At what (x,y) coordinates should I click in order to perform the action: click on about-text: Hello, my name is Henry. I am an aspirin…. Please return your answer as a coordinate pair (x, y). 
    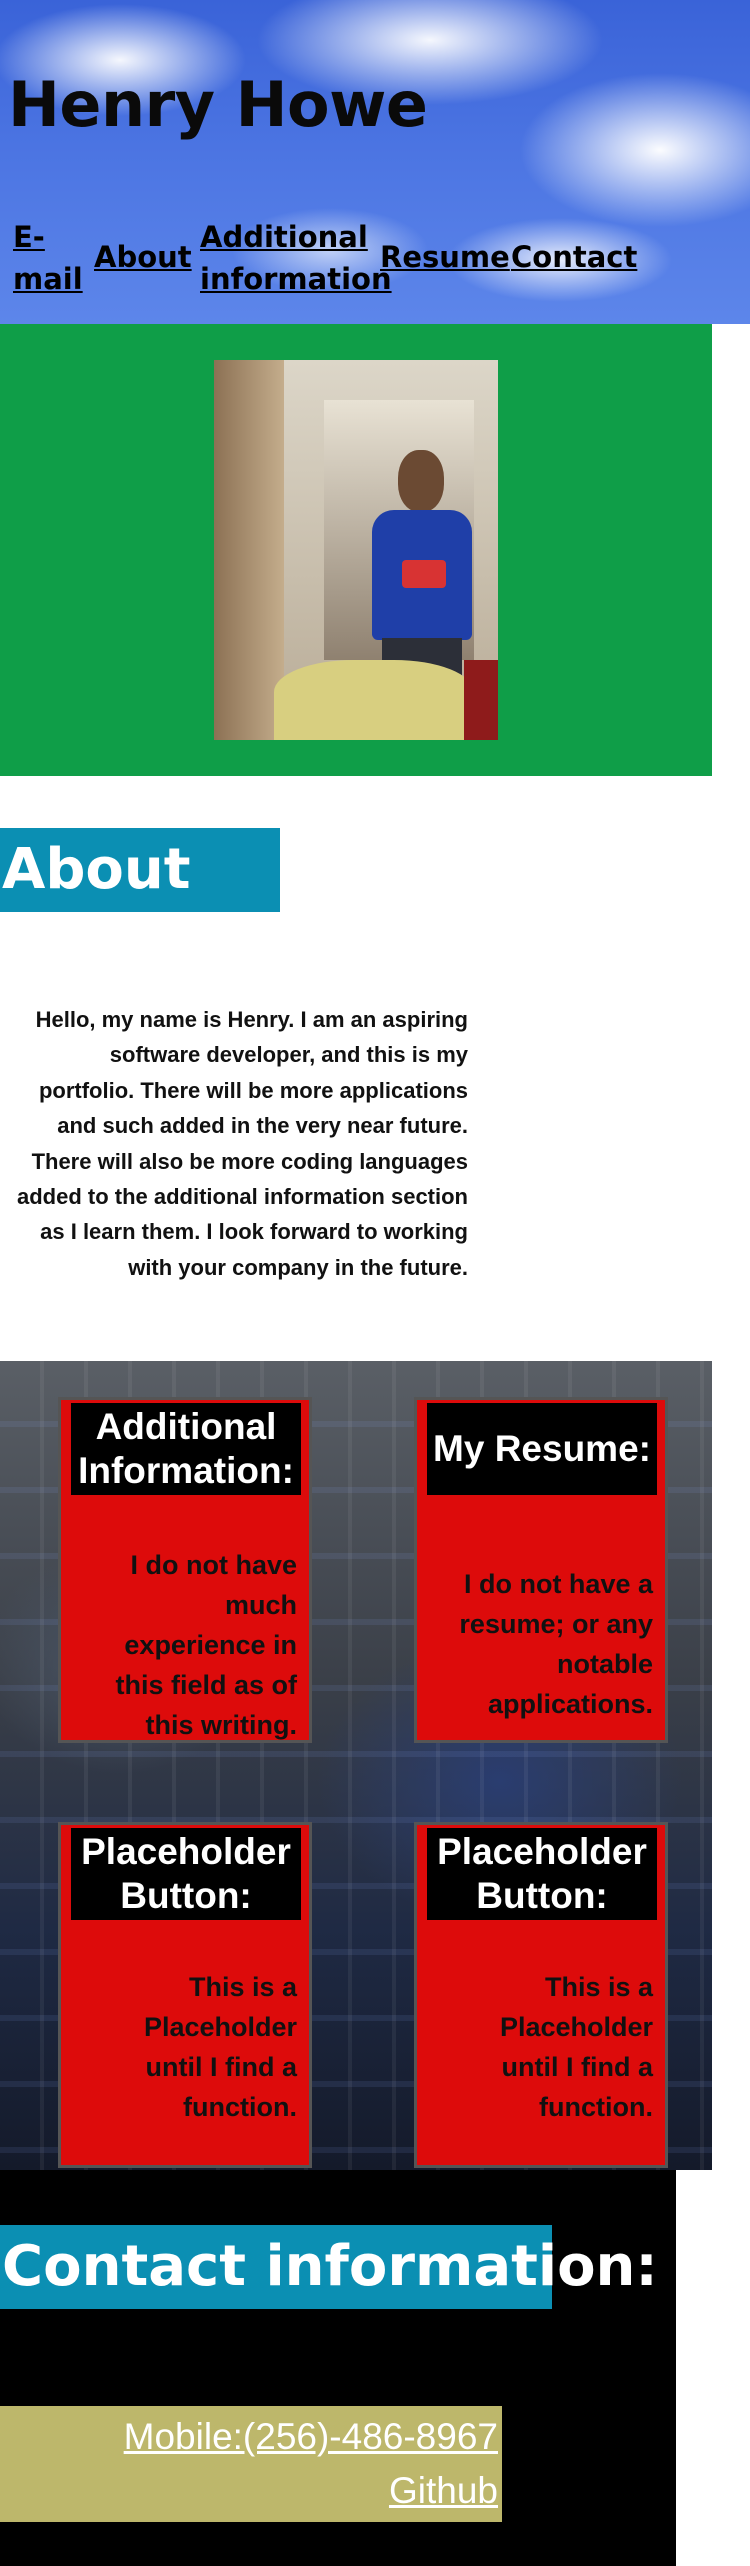
    Looking at the image, I should click on (242, 1143).